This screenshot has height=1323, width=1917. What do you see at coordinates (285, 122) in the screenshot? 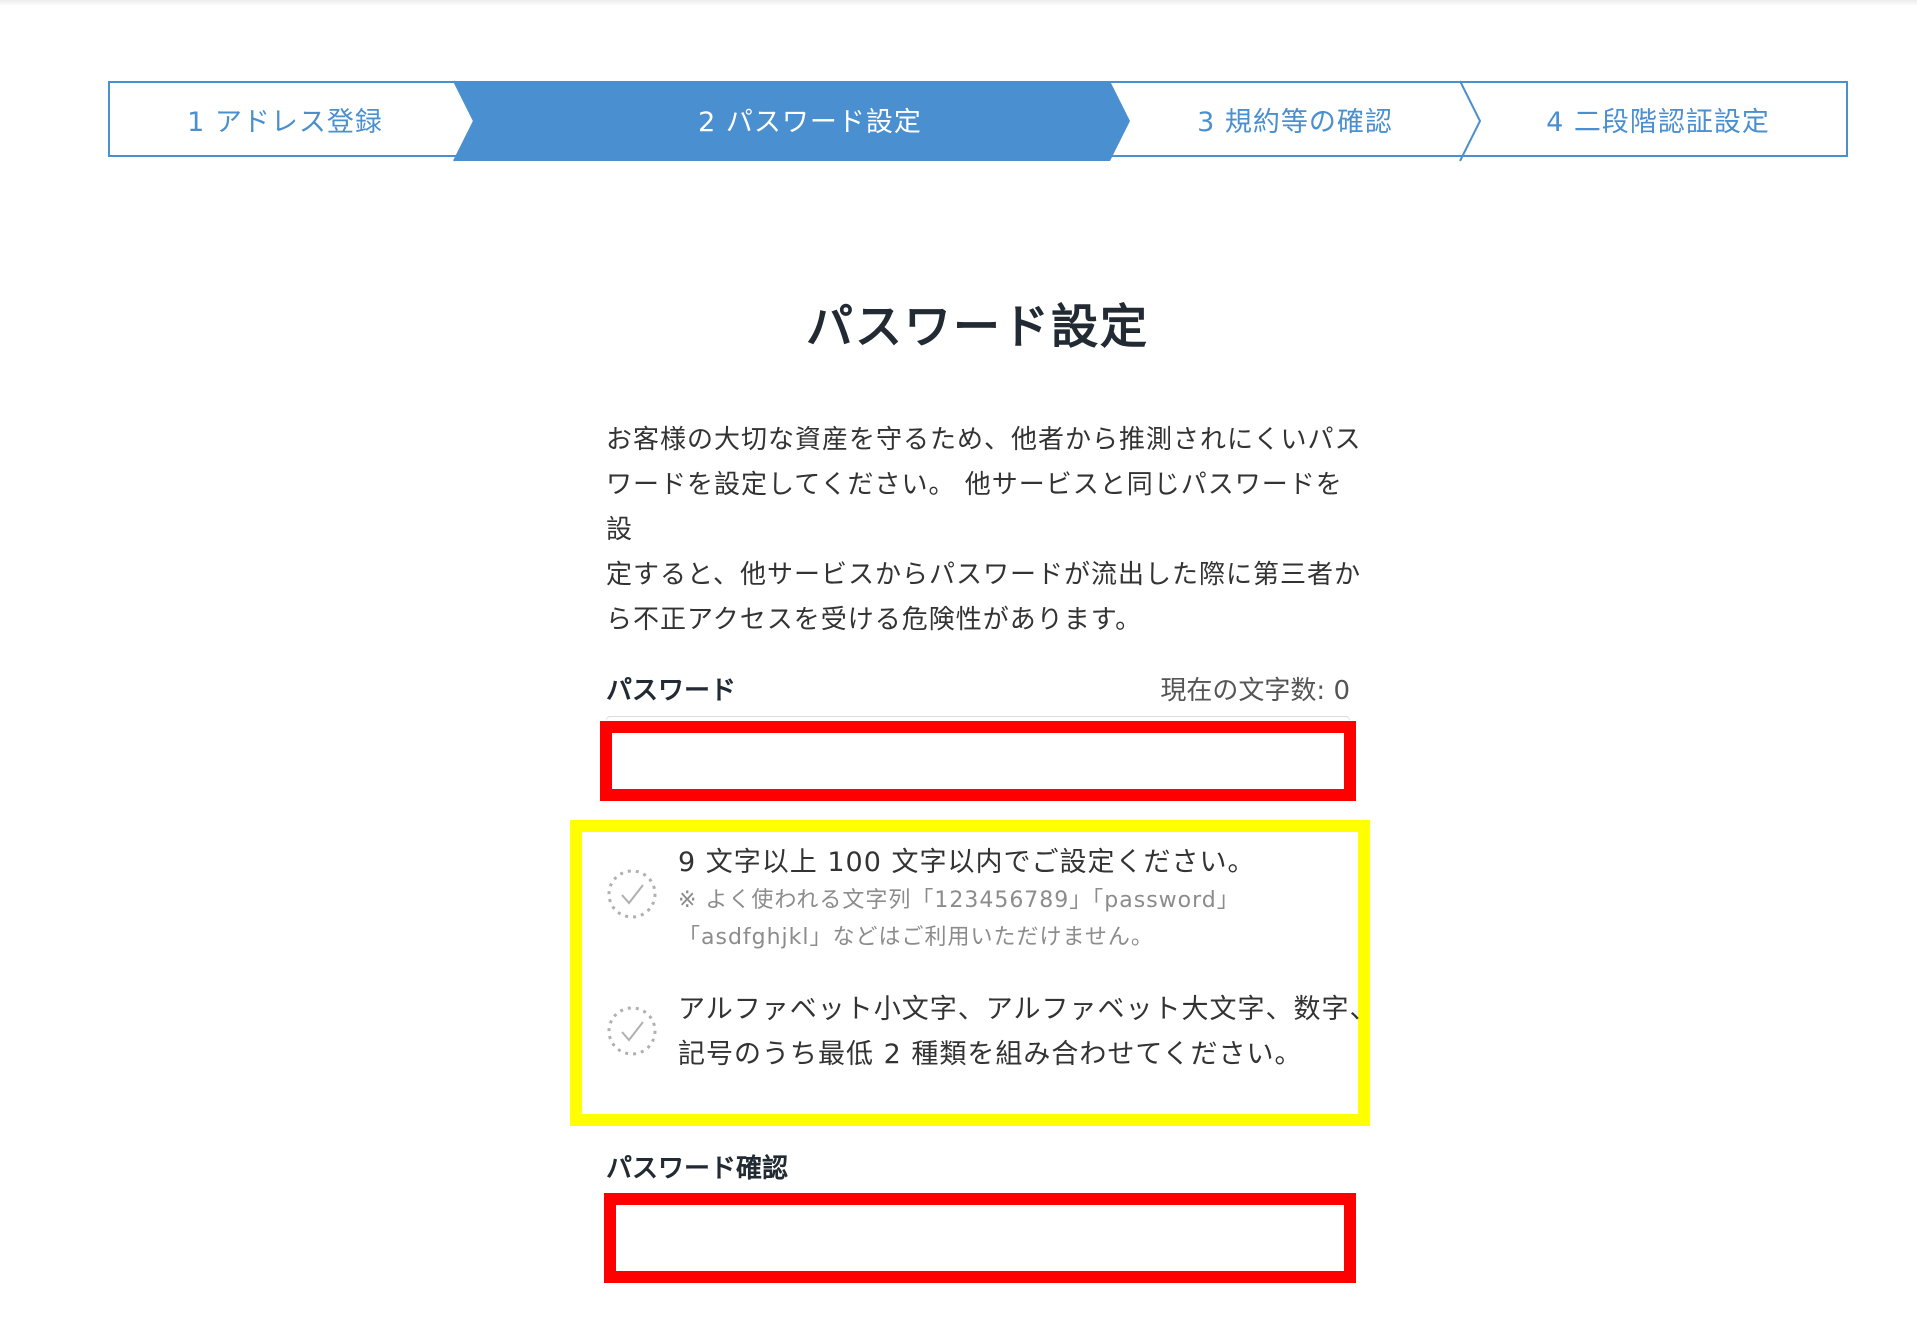
I see `step-label: 1 アドレス登録` at bounding box center [285, 122].